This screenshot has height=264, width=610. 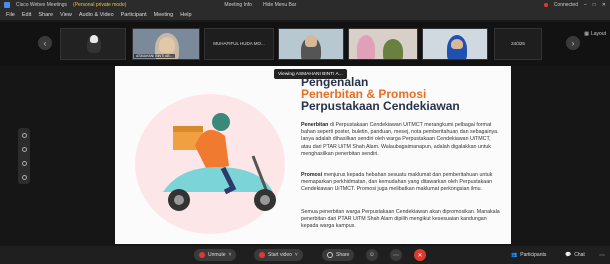 What do you see at coordinates (262, 255) in the screenshot?
I see `video-off-icon` at bounding box center [262, 255].